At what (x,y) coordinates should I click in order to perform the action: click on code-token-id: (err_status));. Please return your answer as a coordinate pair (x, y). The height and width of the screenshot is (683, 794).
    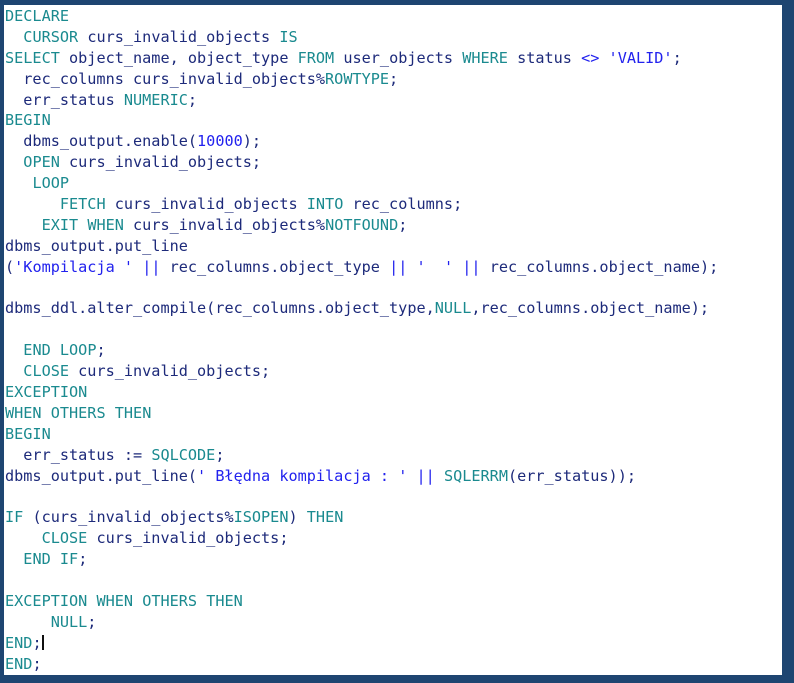
    Looking at the image, I should click on (571, 475).